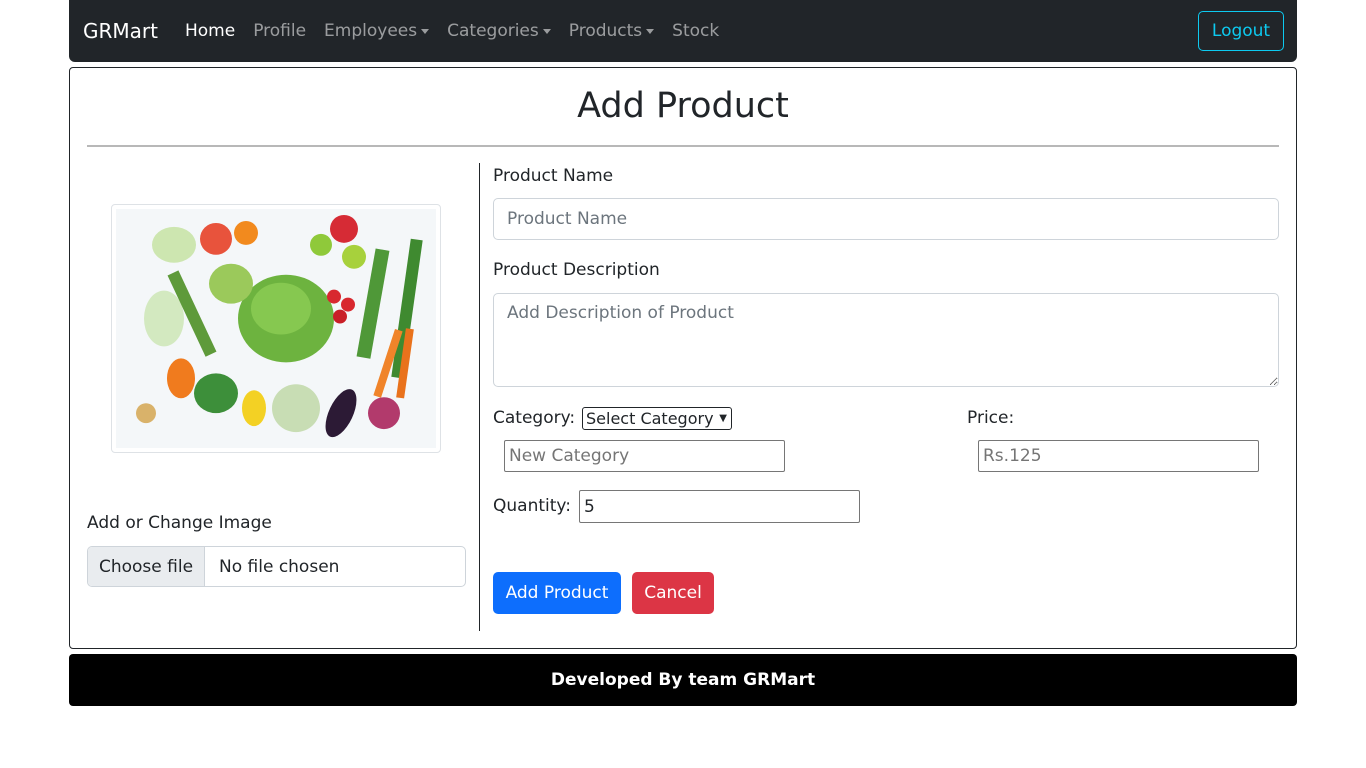  I want to click on new-category-input, so click(644, 456).